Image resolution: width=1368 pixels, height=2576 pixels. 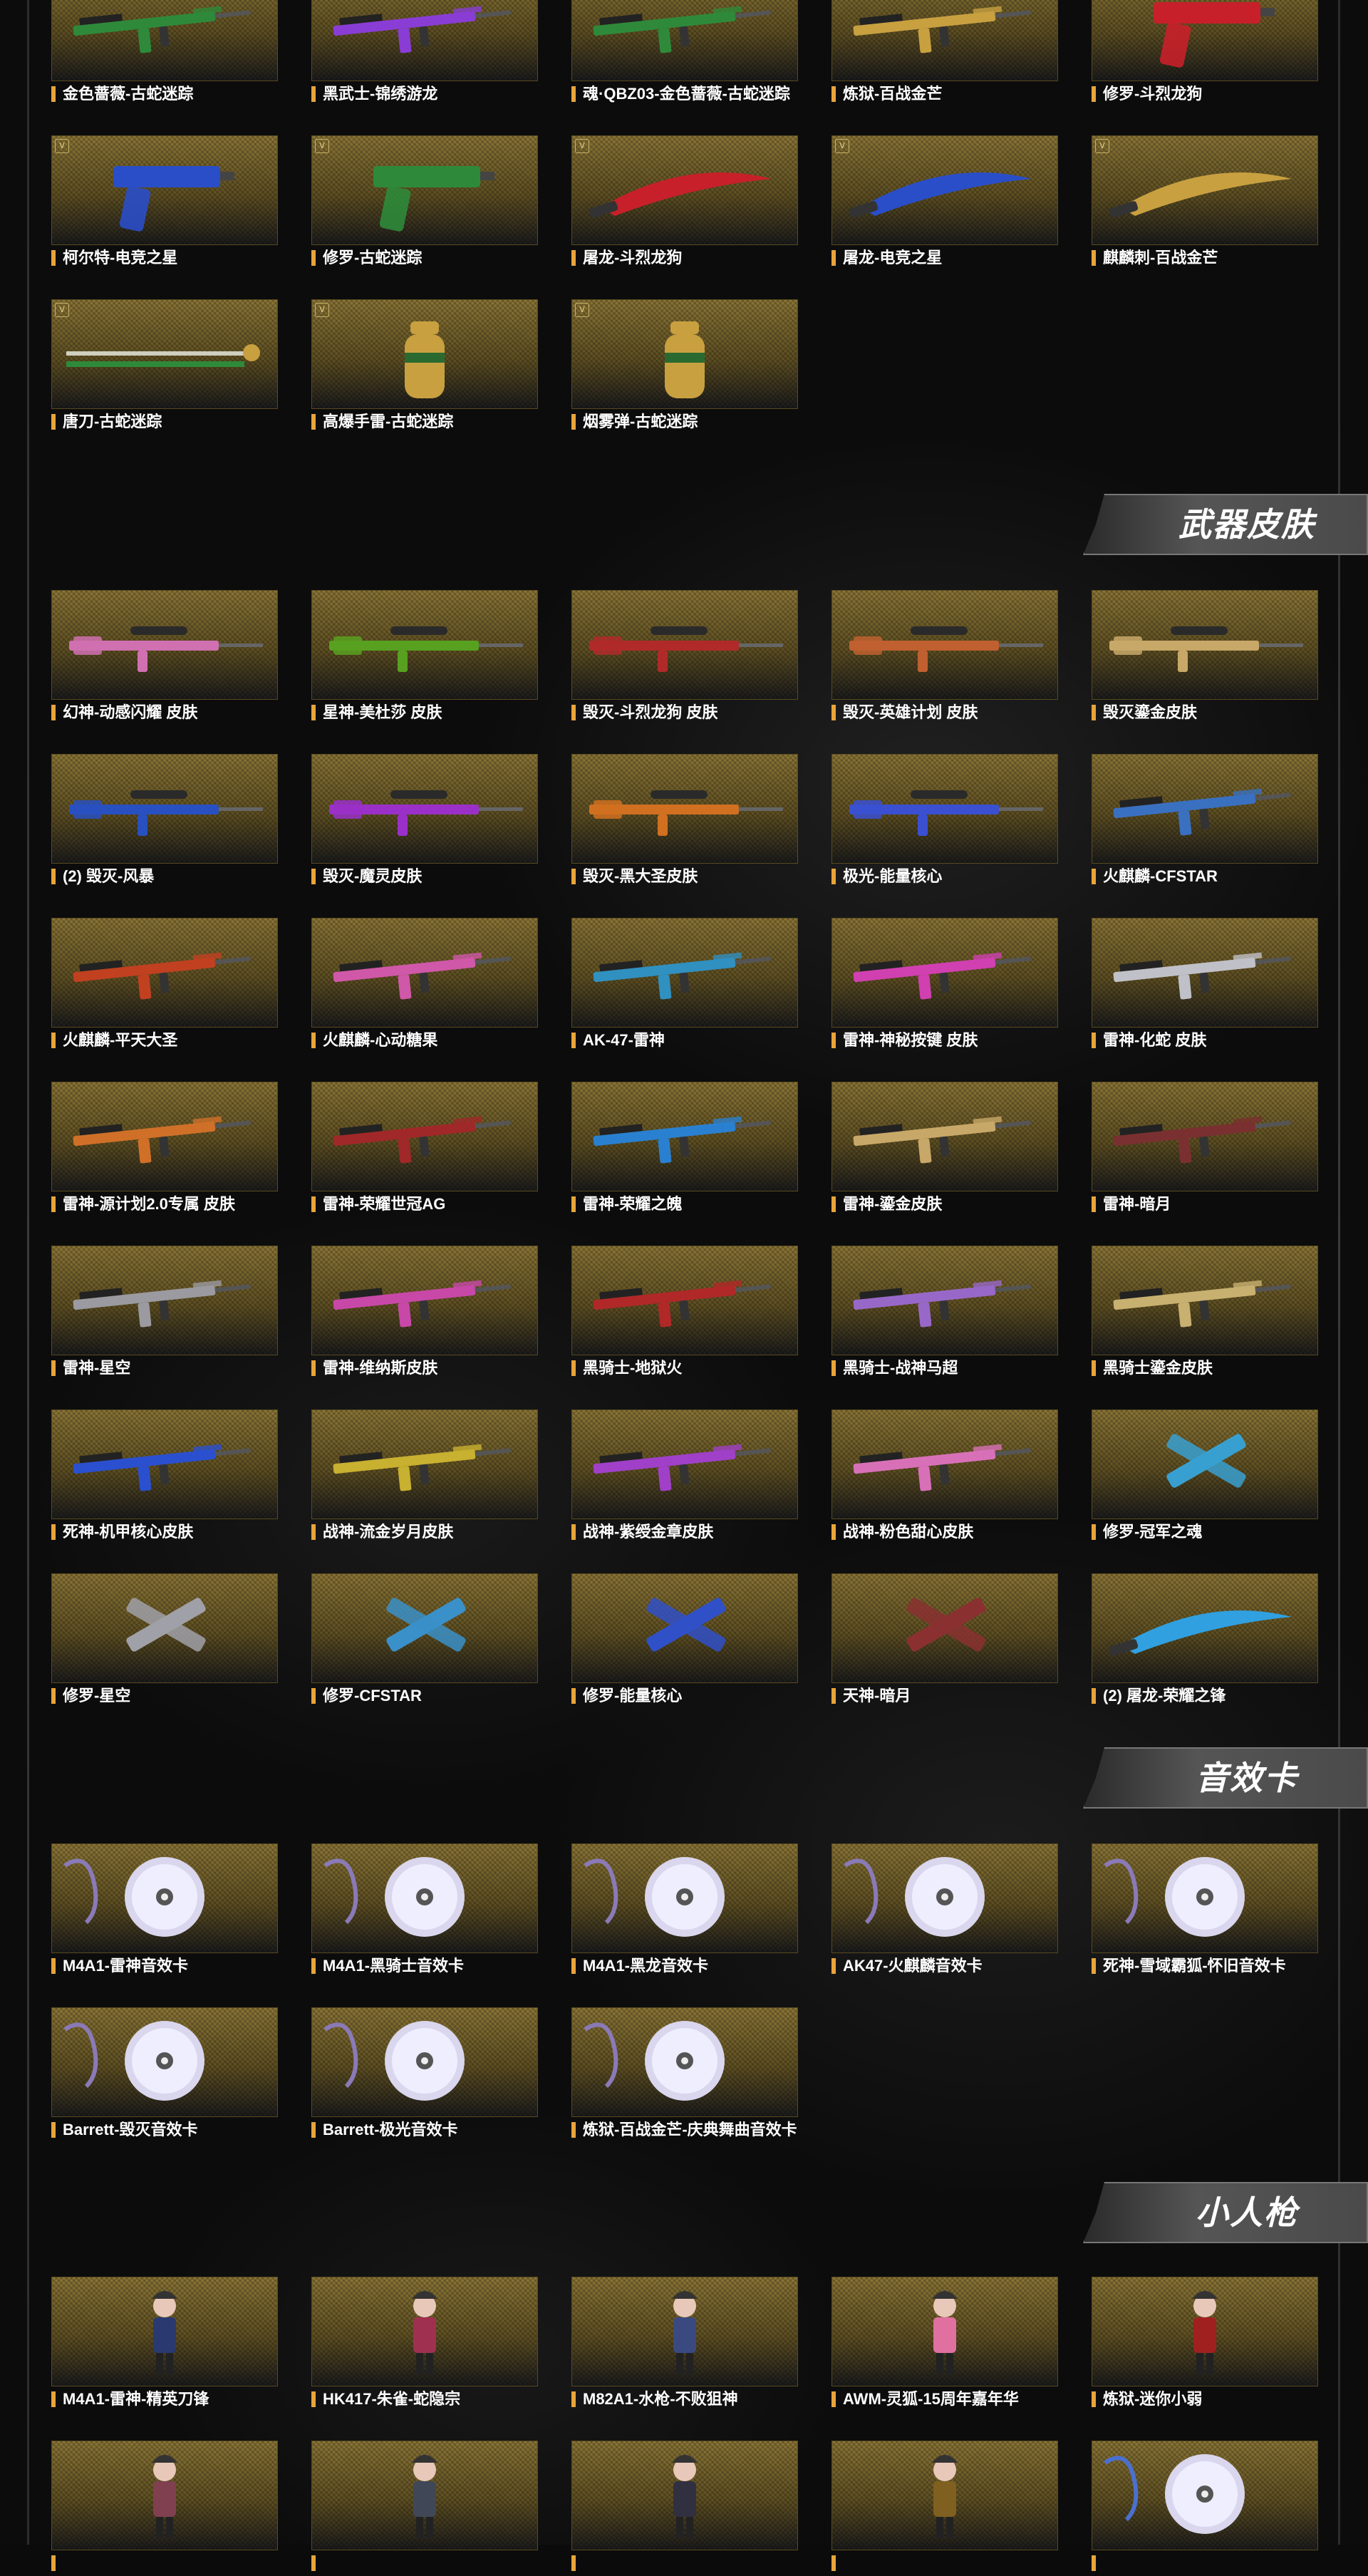 I want to click on item-card: V 屠龙-斗烈龙狗, so click(x=684, y=203).